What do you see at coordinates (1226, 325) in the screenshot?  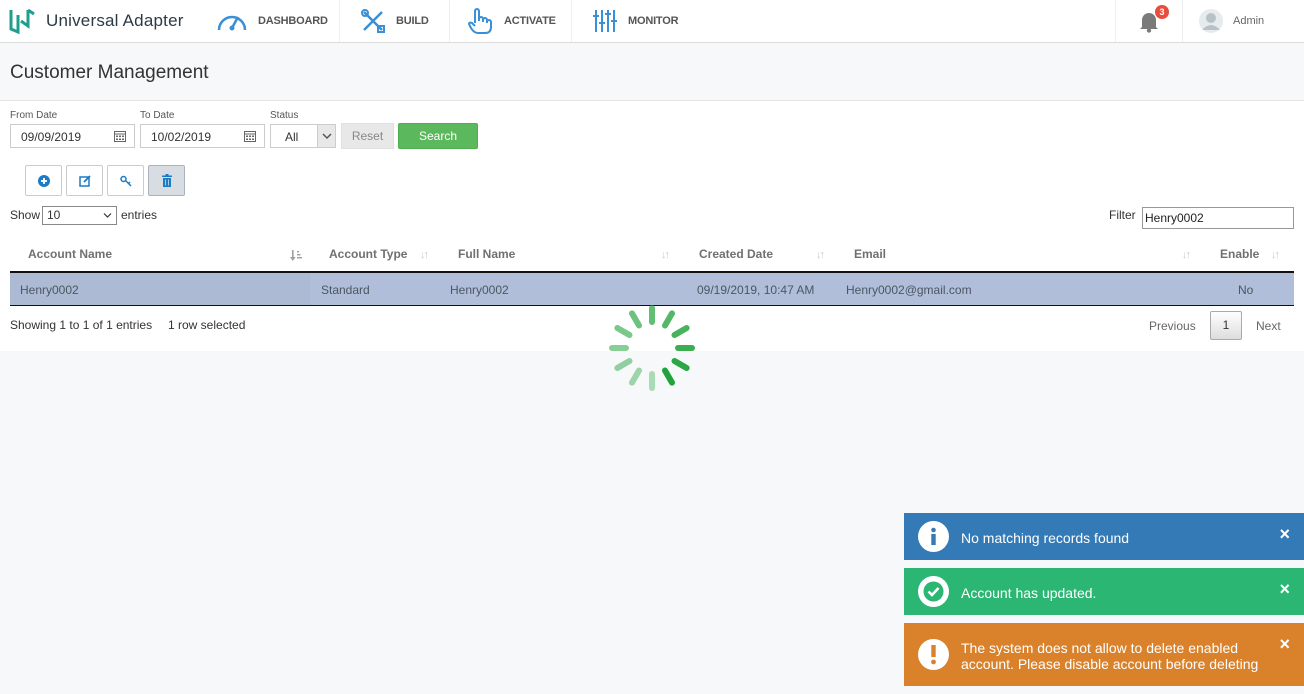 I see `page-1-button: 1` at bounding box center [1226, 325].